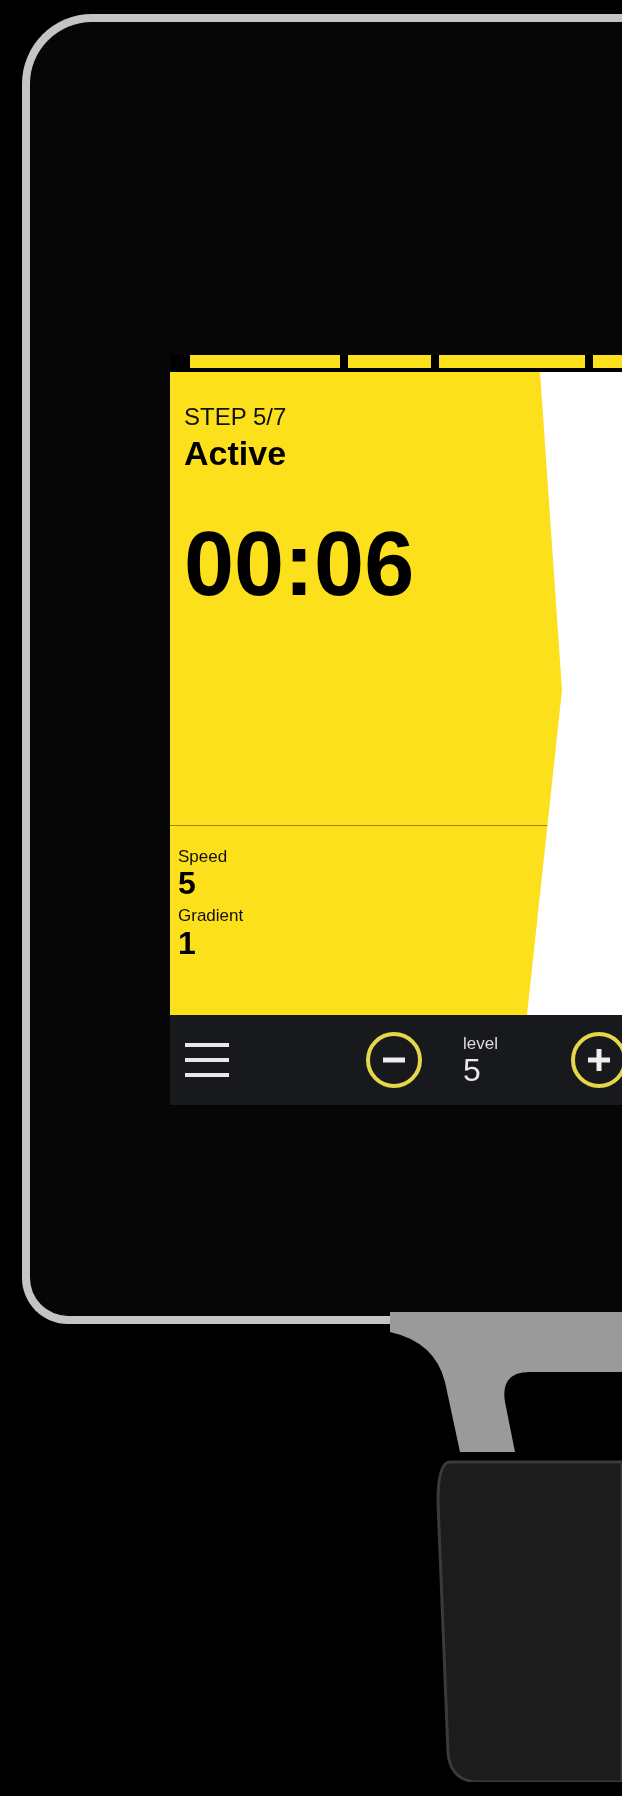 This screenshot has height=1796, width=622. Describe the element at coordinates (211, 916) in the screenshot. I see `metric-label: Gradient` at that location.